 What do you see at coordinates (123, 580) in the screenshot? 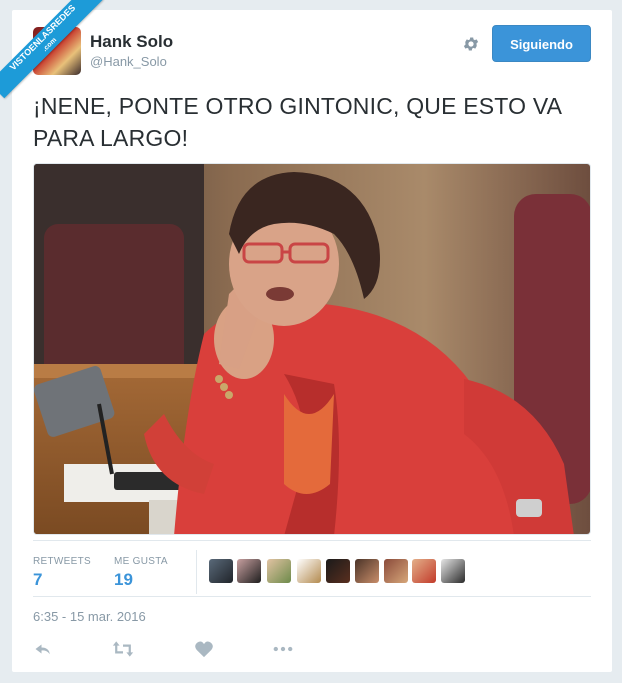
I see `likes-count: 19` at bounding box center [123, 580].